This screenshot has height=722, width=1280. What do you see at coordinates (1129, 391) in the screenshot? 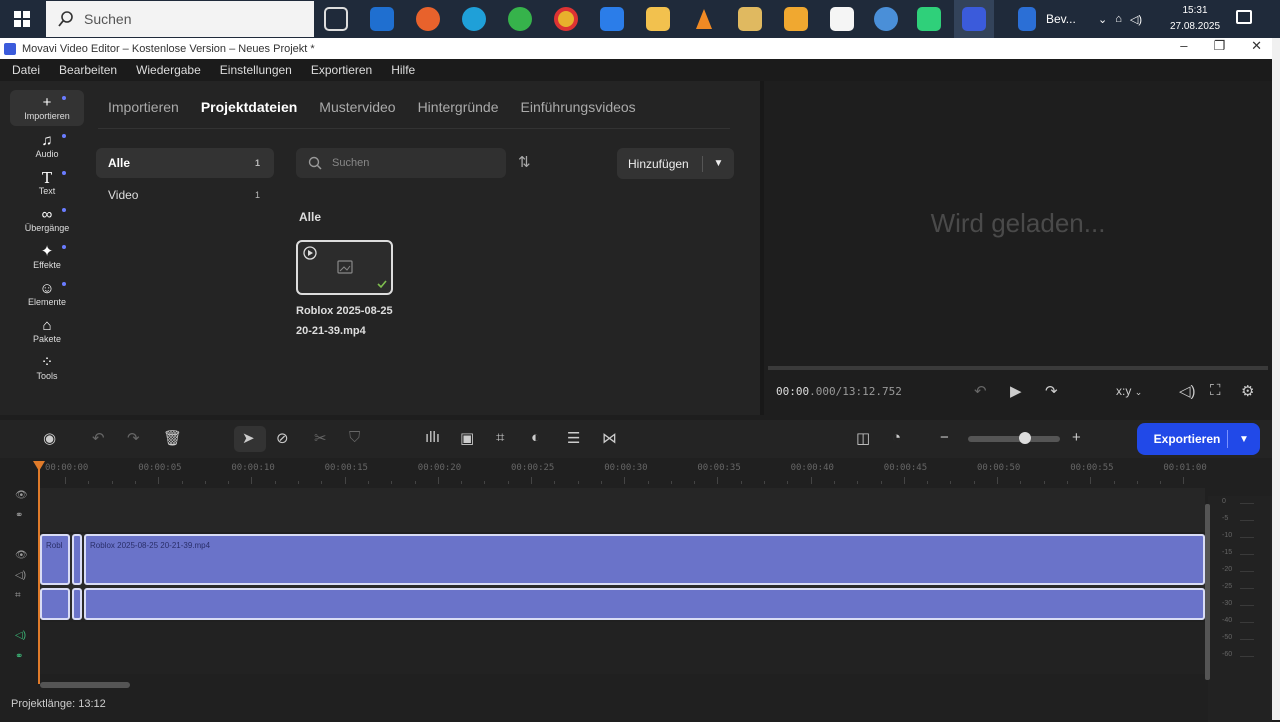
I see `aspect-ratio-dropdown: x:y ⌄` at bounding box center [1129, 391].